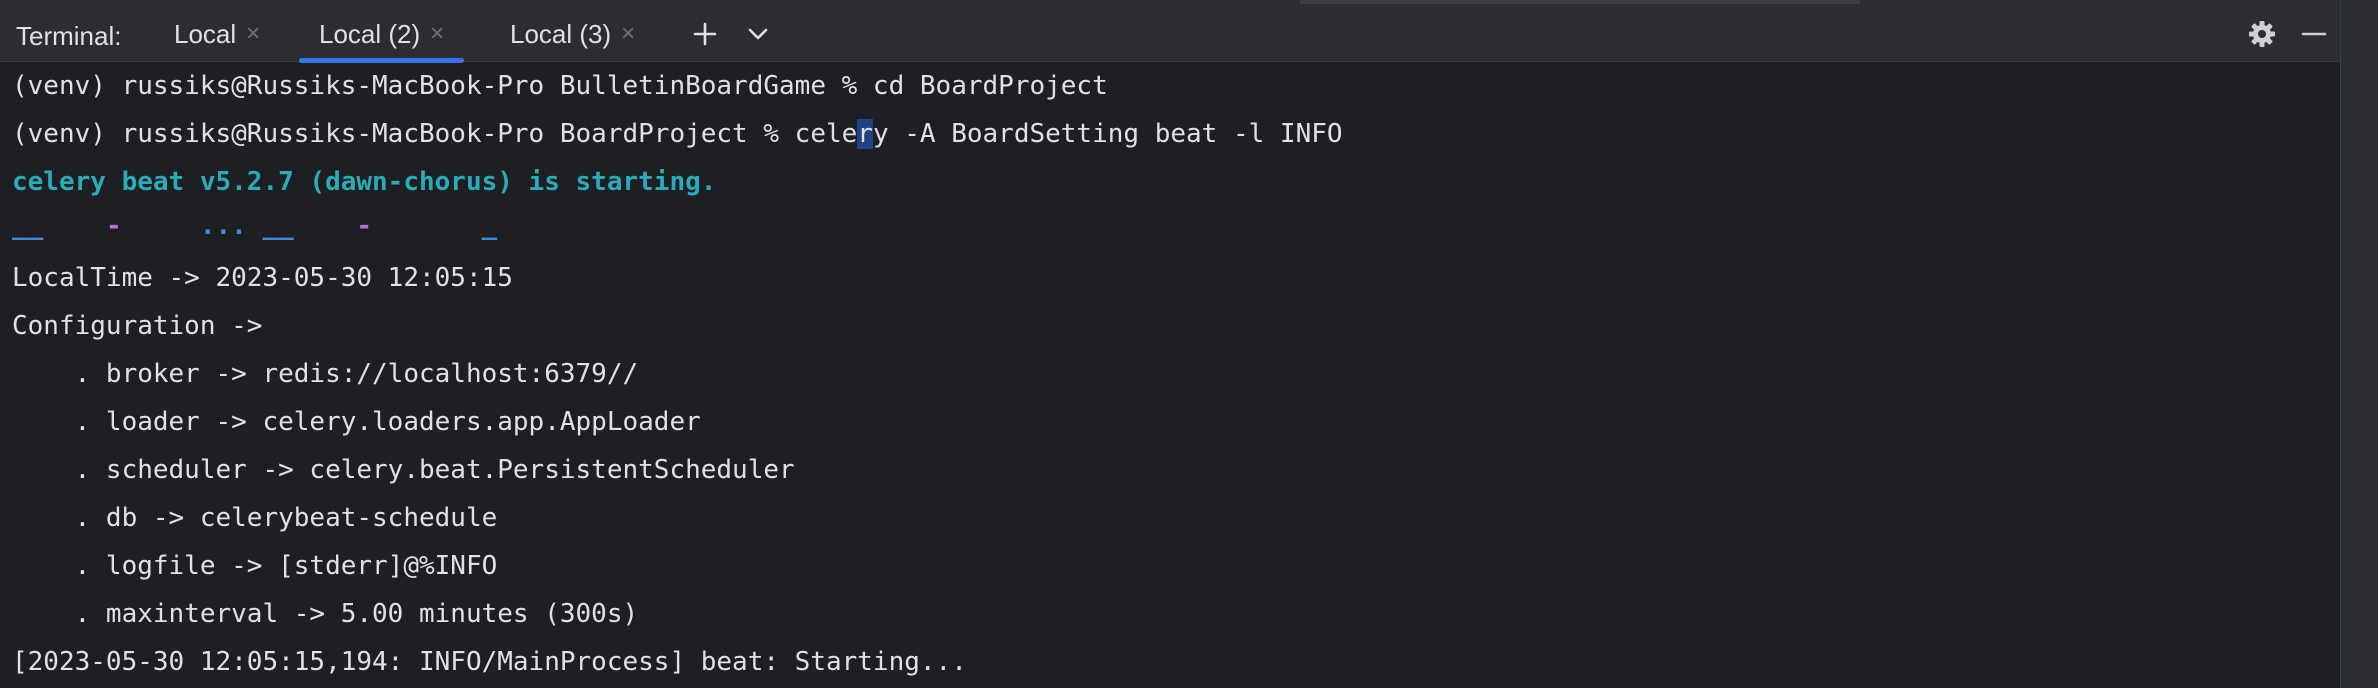  What do you see at coordinates (325, 614) in the screenshot?
I see `terminal-line: . maxinterval -> 5.00 minutes (300s)` at bounding box center [325, 614].